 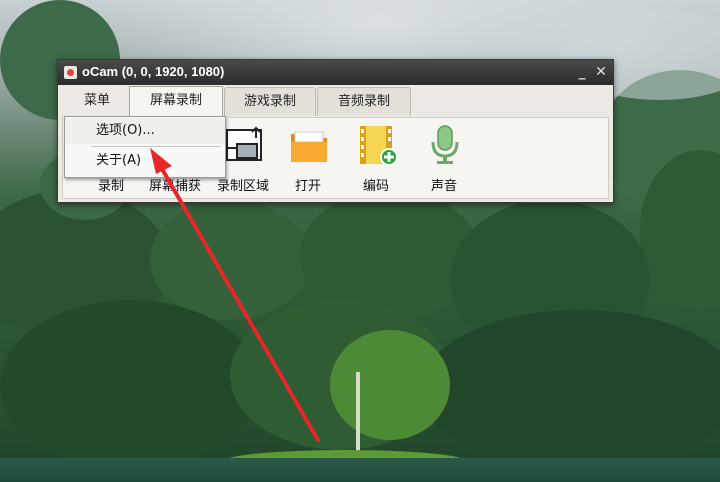 What do you see at coordinates (445, 145) in the screenshot?
I see `microphone-icon` at bounding box center [445, 145].